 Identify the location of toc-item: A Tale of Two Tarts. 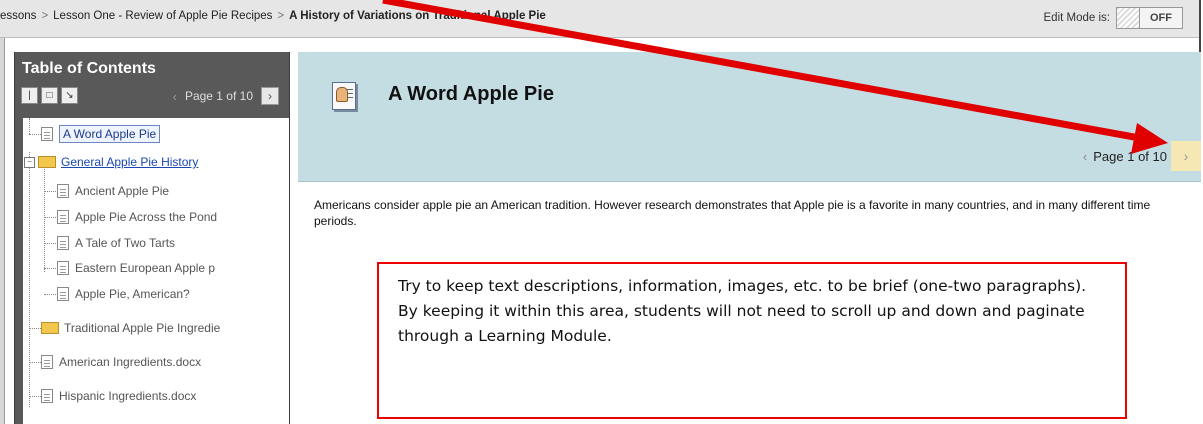
(116, 243).